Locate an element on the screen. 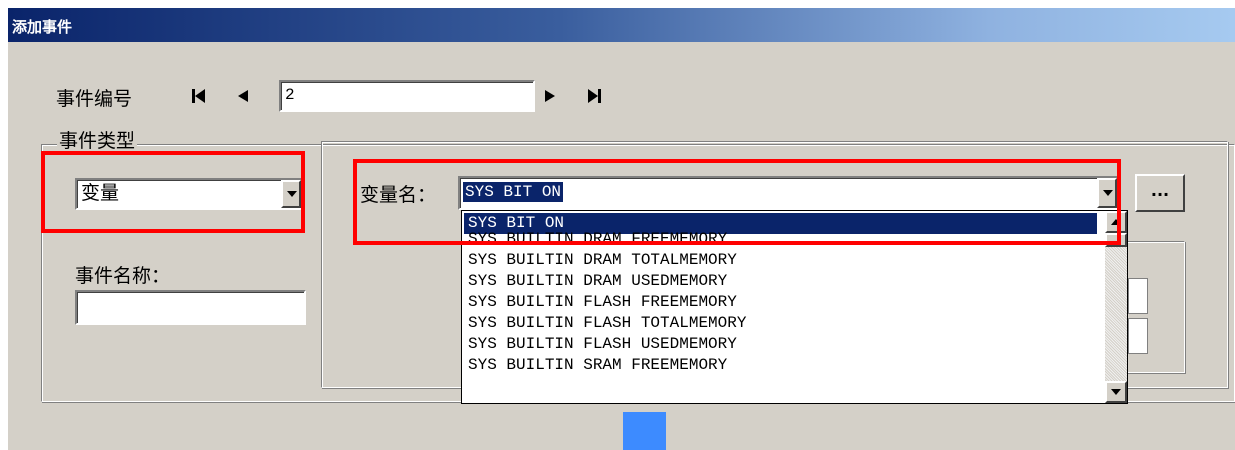  list-item: SYS BUILTIN FLASH TOTALMEMORY is located at coordinates (780, 323).